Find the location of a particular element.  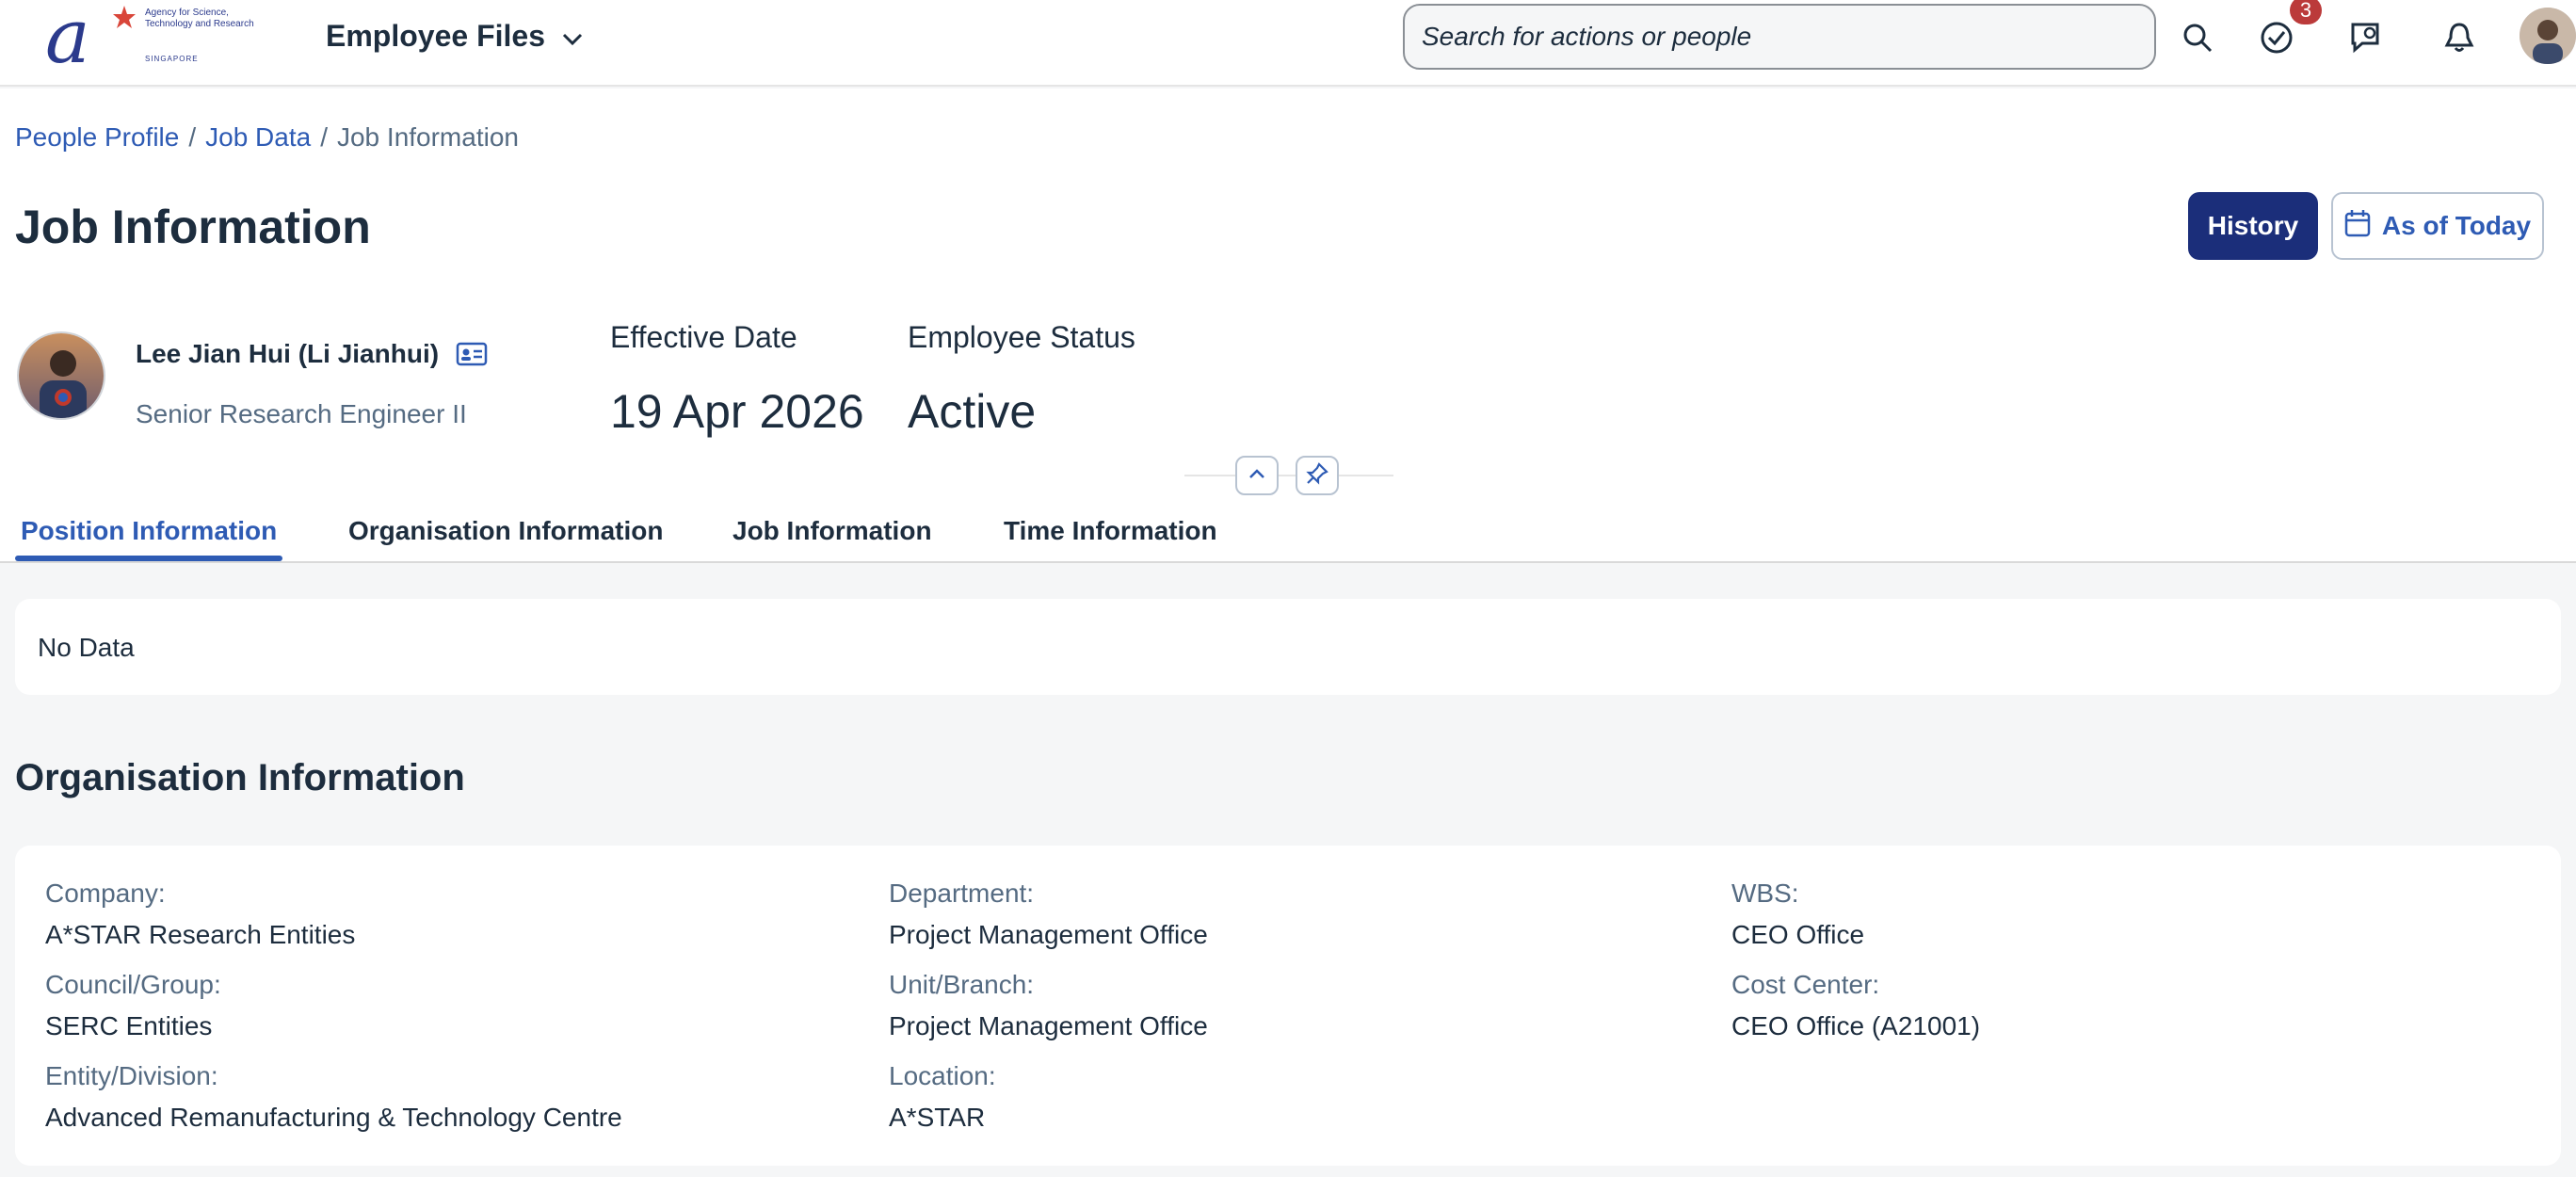

svg-text: a is located at coordinates (67, 37).